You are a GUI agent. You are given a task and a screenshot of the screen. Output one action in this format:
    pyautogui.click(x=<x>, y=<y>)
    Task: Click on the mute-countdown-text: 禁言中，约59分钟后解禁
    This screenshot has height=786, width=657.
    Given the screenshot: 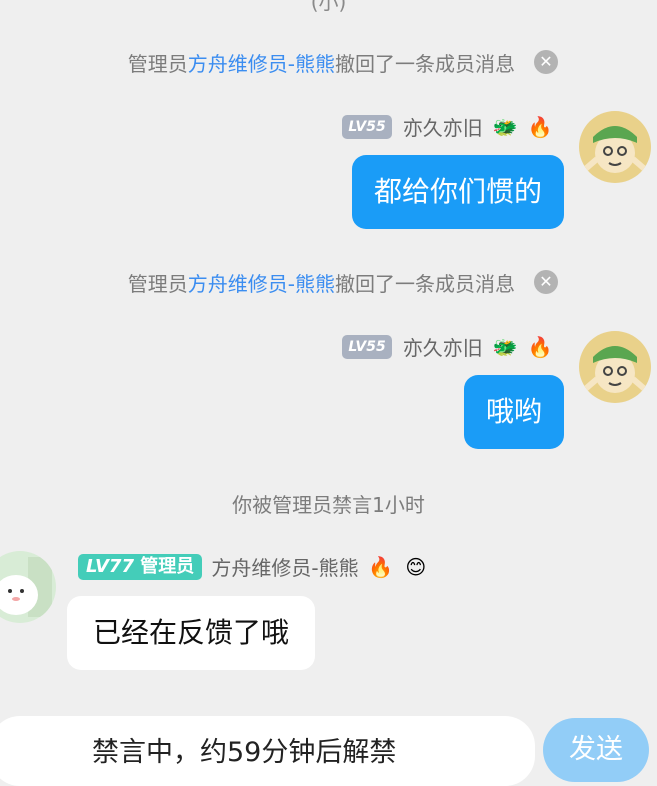 What is the action you would take?
    pyautogui.click(x=244, y=752)
    